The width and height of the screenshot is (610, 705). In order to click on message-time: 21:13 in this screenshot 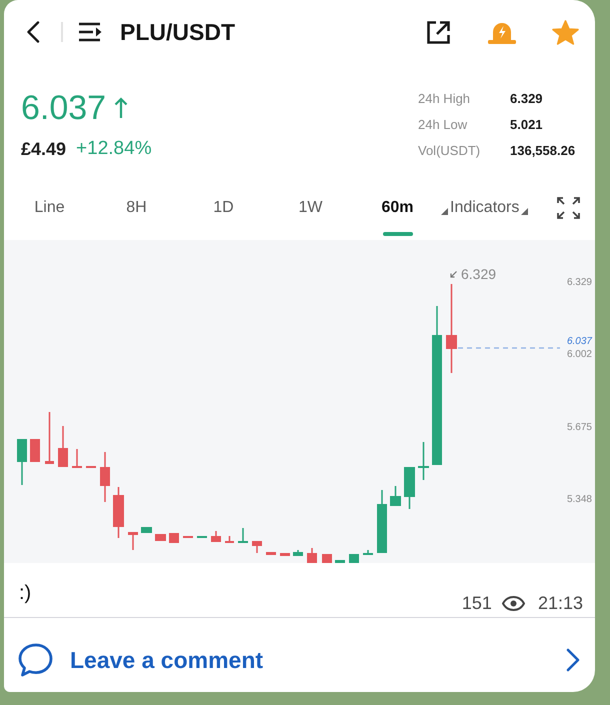, I will do `click(560, 603)`.